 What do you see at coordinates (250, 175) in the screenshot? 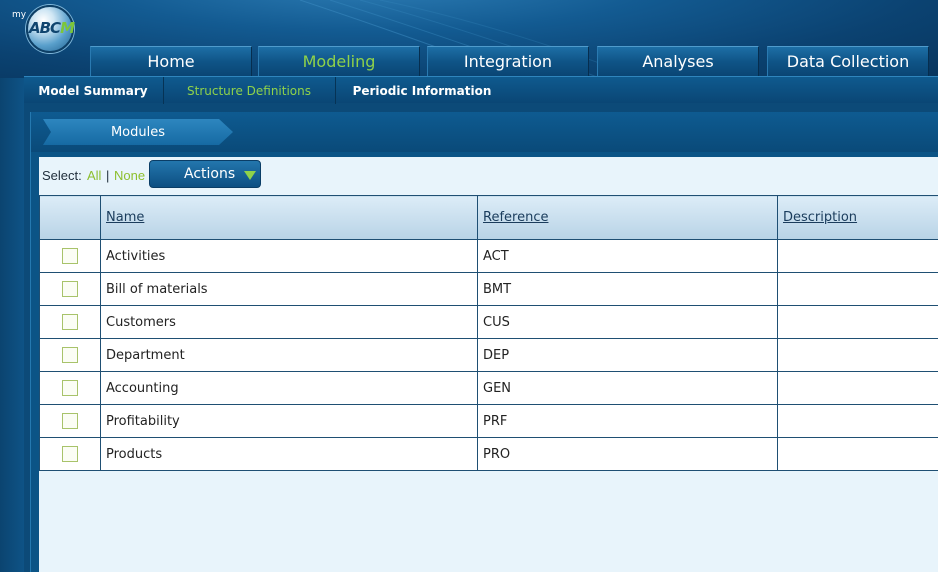
I see `caret-down-icon` at bounding box center [250, 175].